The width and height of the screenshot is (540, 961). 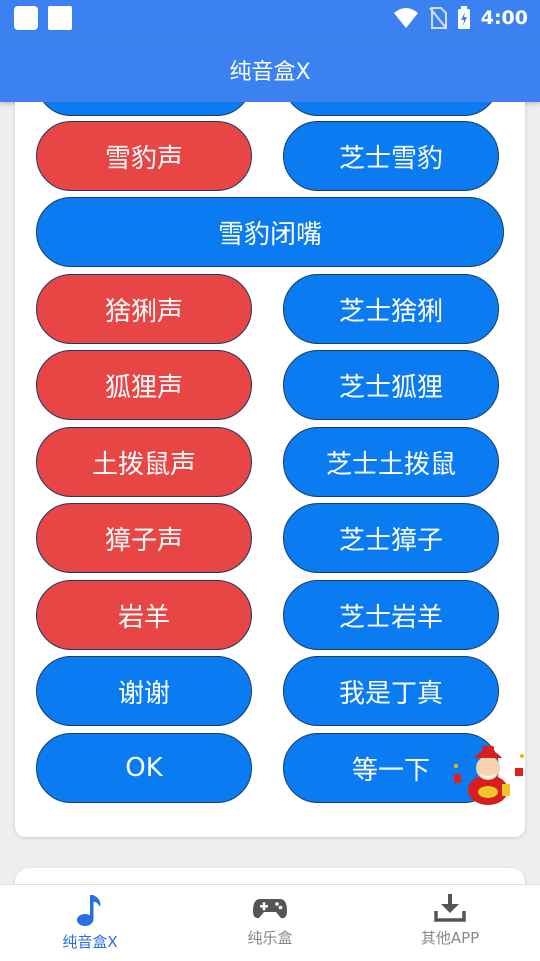 What do you see at coordinates (391, 538) in the screenshot?
I see `cheese-musk-deer-button: 芝士獐子` at bounding box center [391, 538].